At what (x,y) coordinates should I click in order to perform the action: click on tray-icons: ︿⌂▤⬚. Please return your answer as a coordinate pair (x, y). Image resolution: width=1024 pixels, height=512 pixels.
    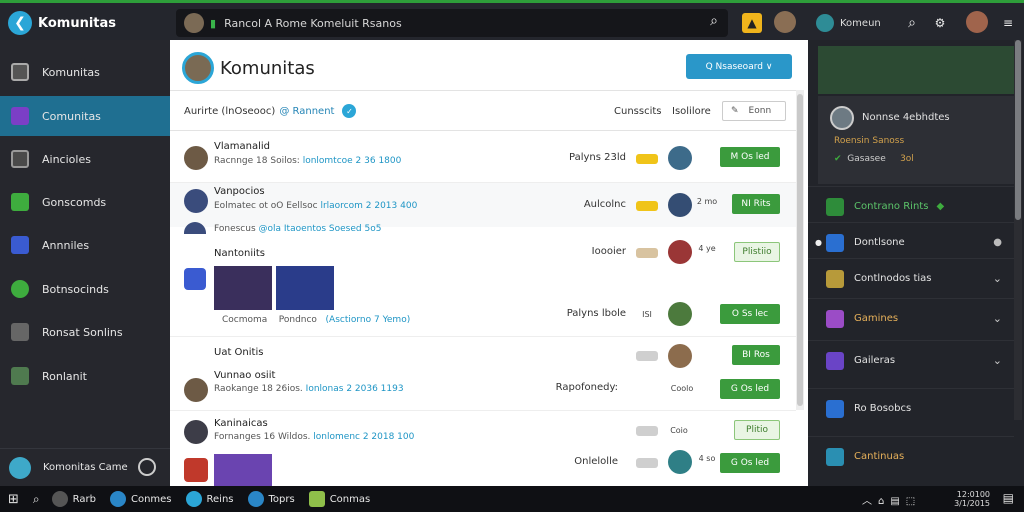
    Looking at the image, I should click on (891, 499).